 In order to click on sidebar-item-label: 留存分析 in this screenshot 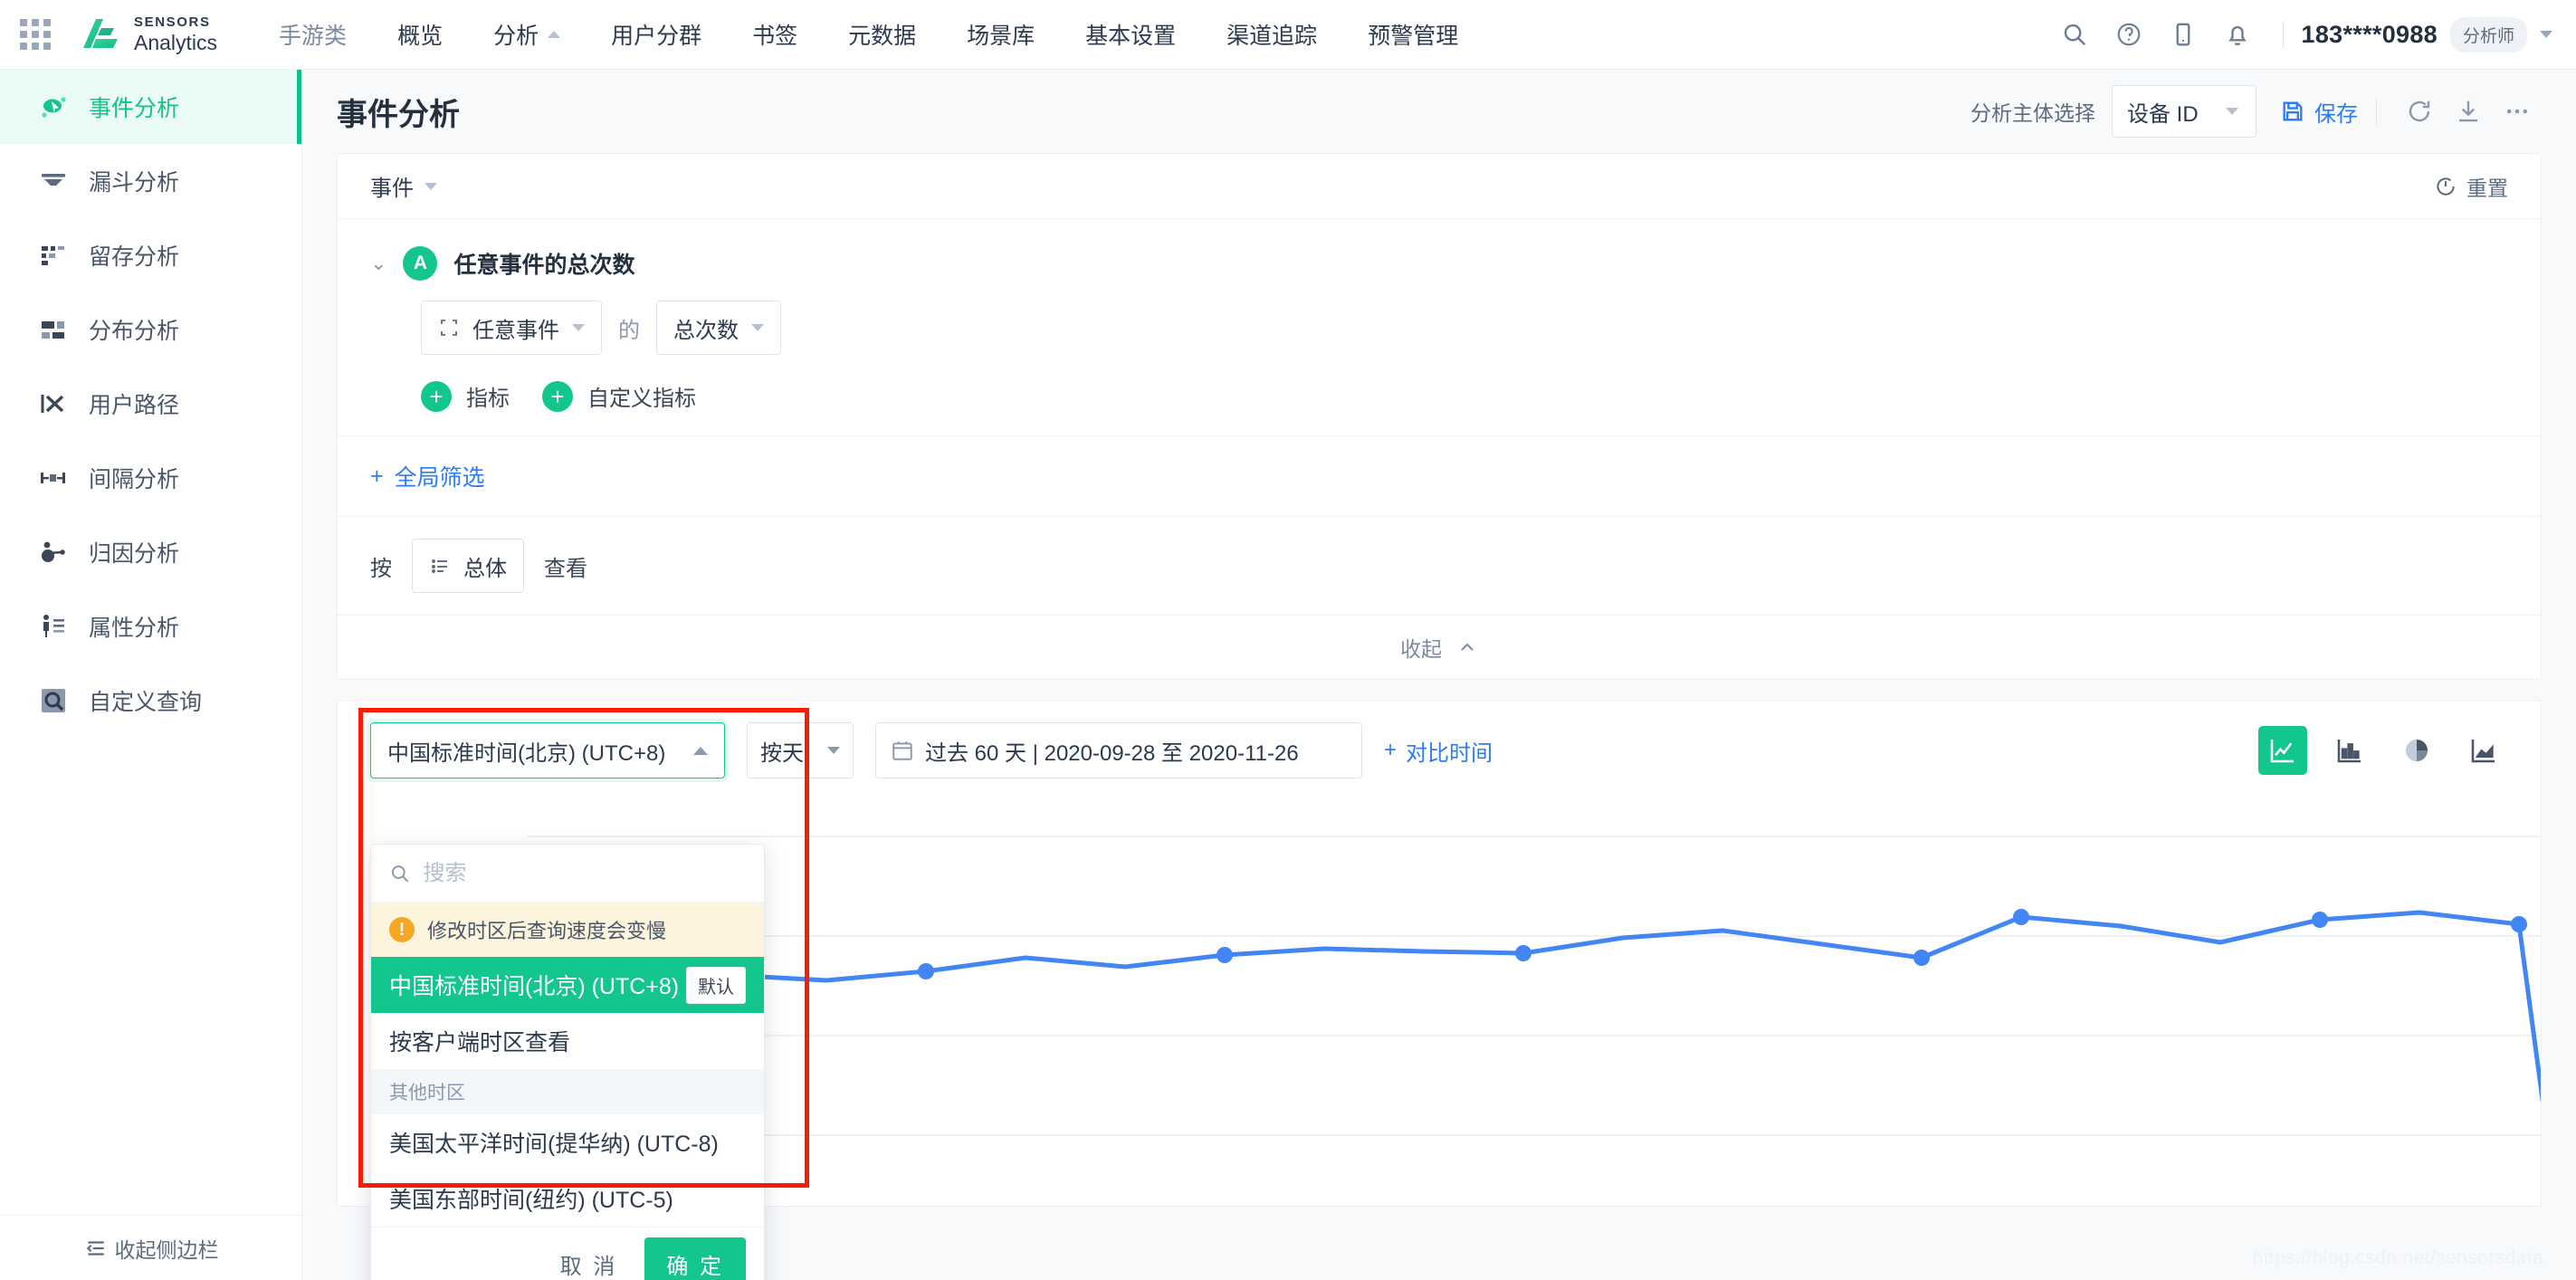, I will do `click(135, 257)`.